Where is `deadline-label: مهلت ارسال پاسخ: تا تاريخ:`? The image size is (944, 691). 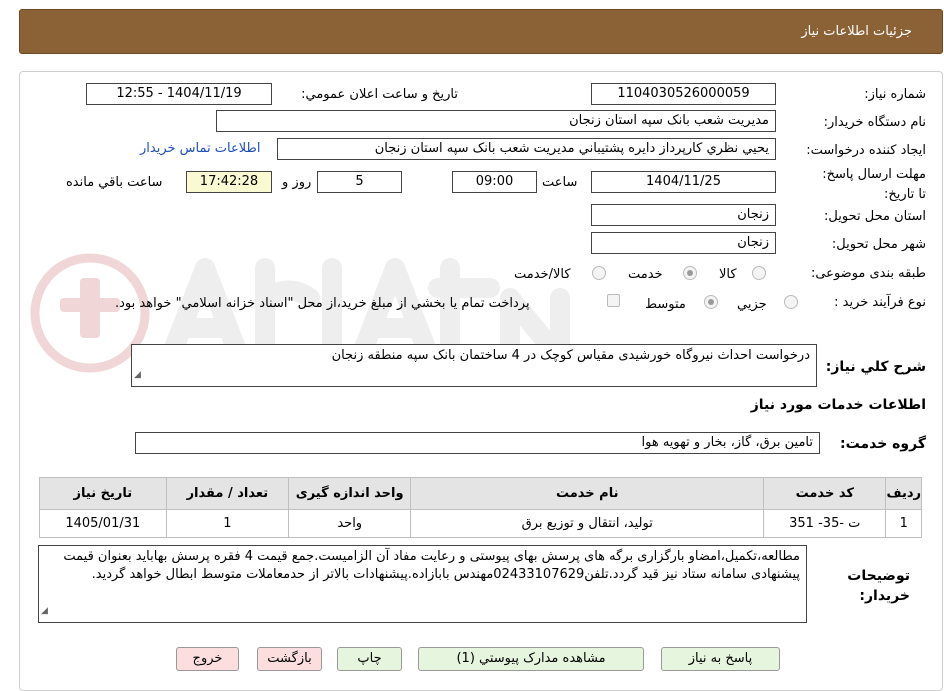
deadline-label: مهلت ارسال پاسخ: تا تاريخ: is located at coordinates (874, 184).